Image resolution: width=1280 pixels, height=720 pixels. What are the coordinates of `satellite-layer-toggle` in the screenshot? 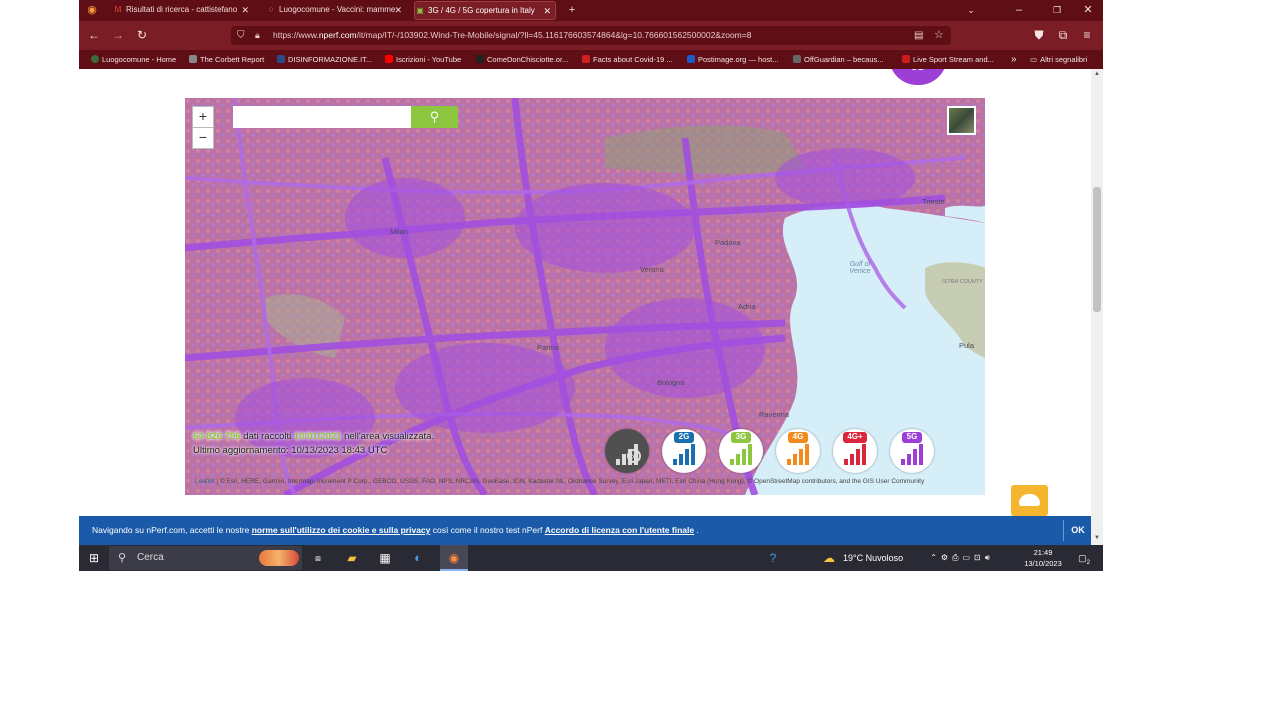 It's located at (961, 120).